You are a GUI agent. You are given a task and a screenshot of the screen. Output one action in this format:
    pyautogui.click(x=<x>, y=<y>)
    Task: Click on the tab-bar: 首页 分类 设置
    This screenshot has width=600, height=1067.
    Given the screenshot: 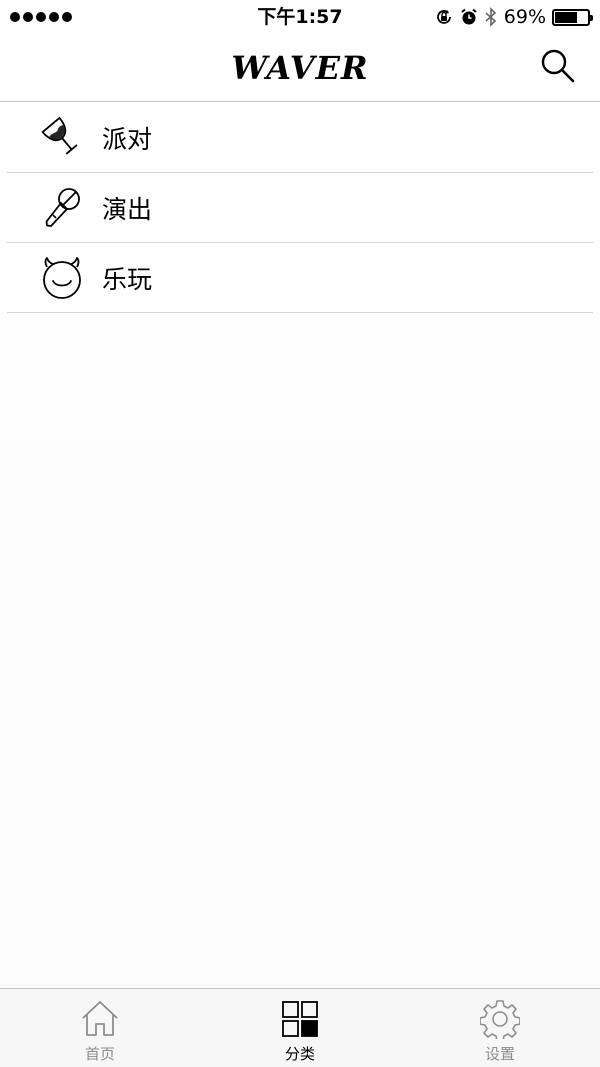 What is the action you would take?
    pyautogui.click(x=300, y=1027)
    